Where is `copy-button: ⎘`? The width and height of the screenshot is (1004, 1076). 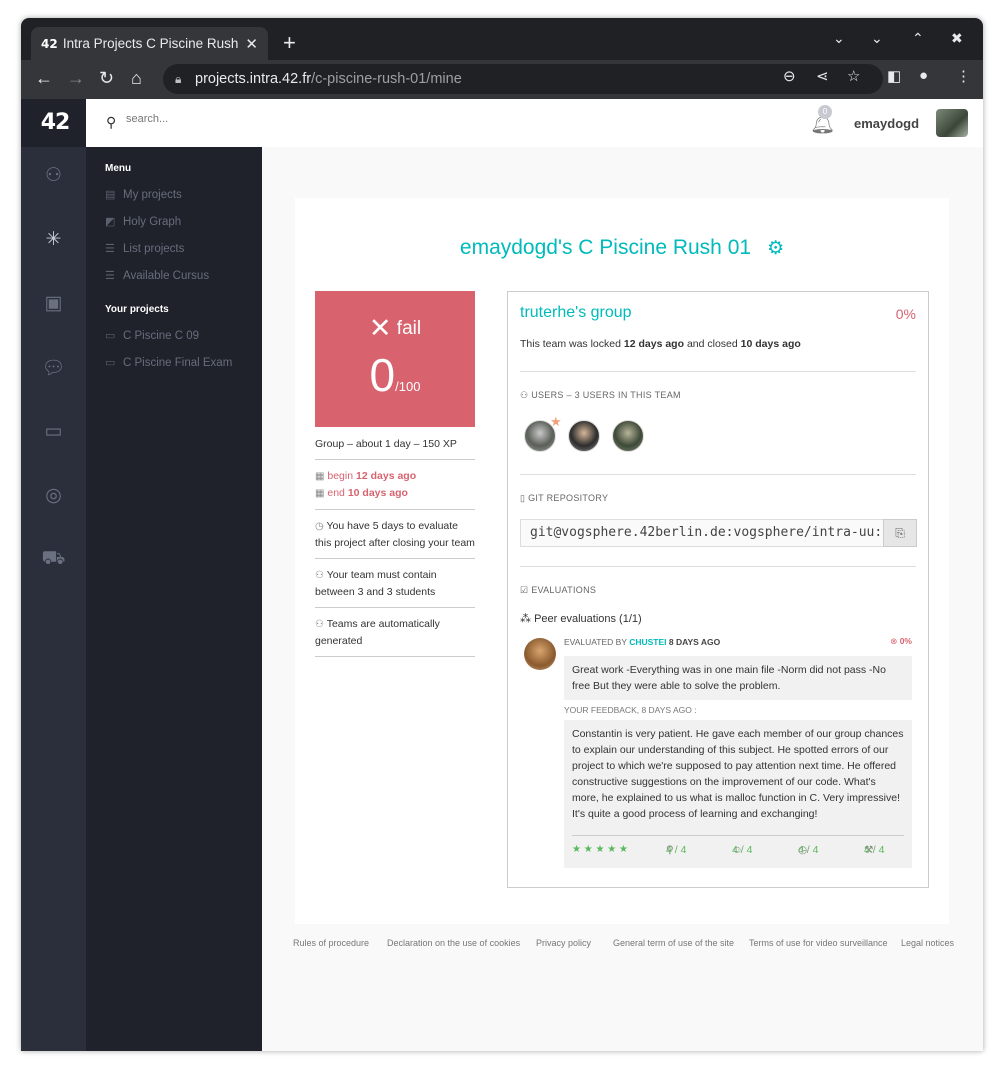 copy-button: ⎘ is located at coordinates (900, 533).